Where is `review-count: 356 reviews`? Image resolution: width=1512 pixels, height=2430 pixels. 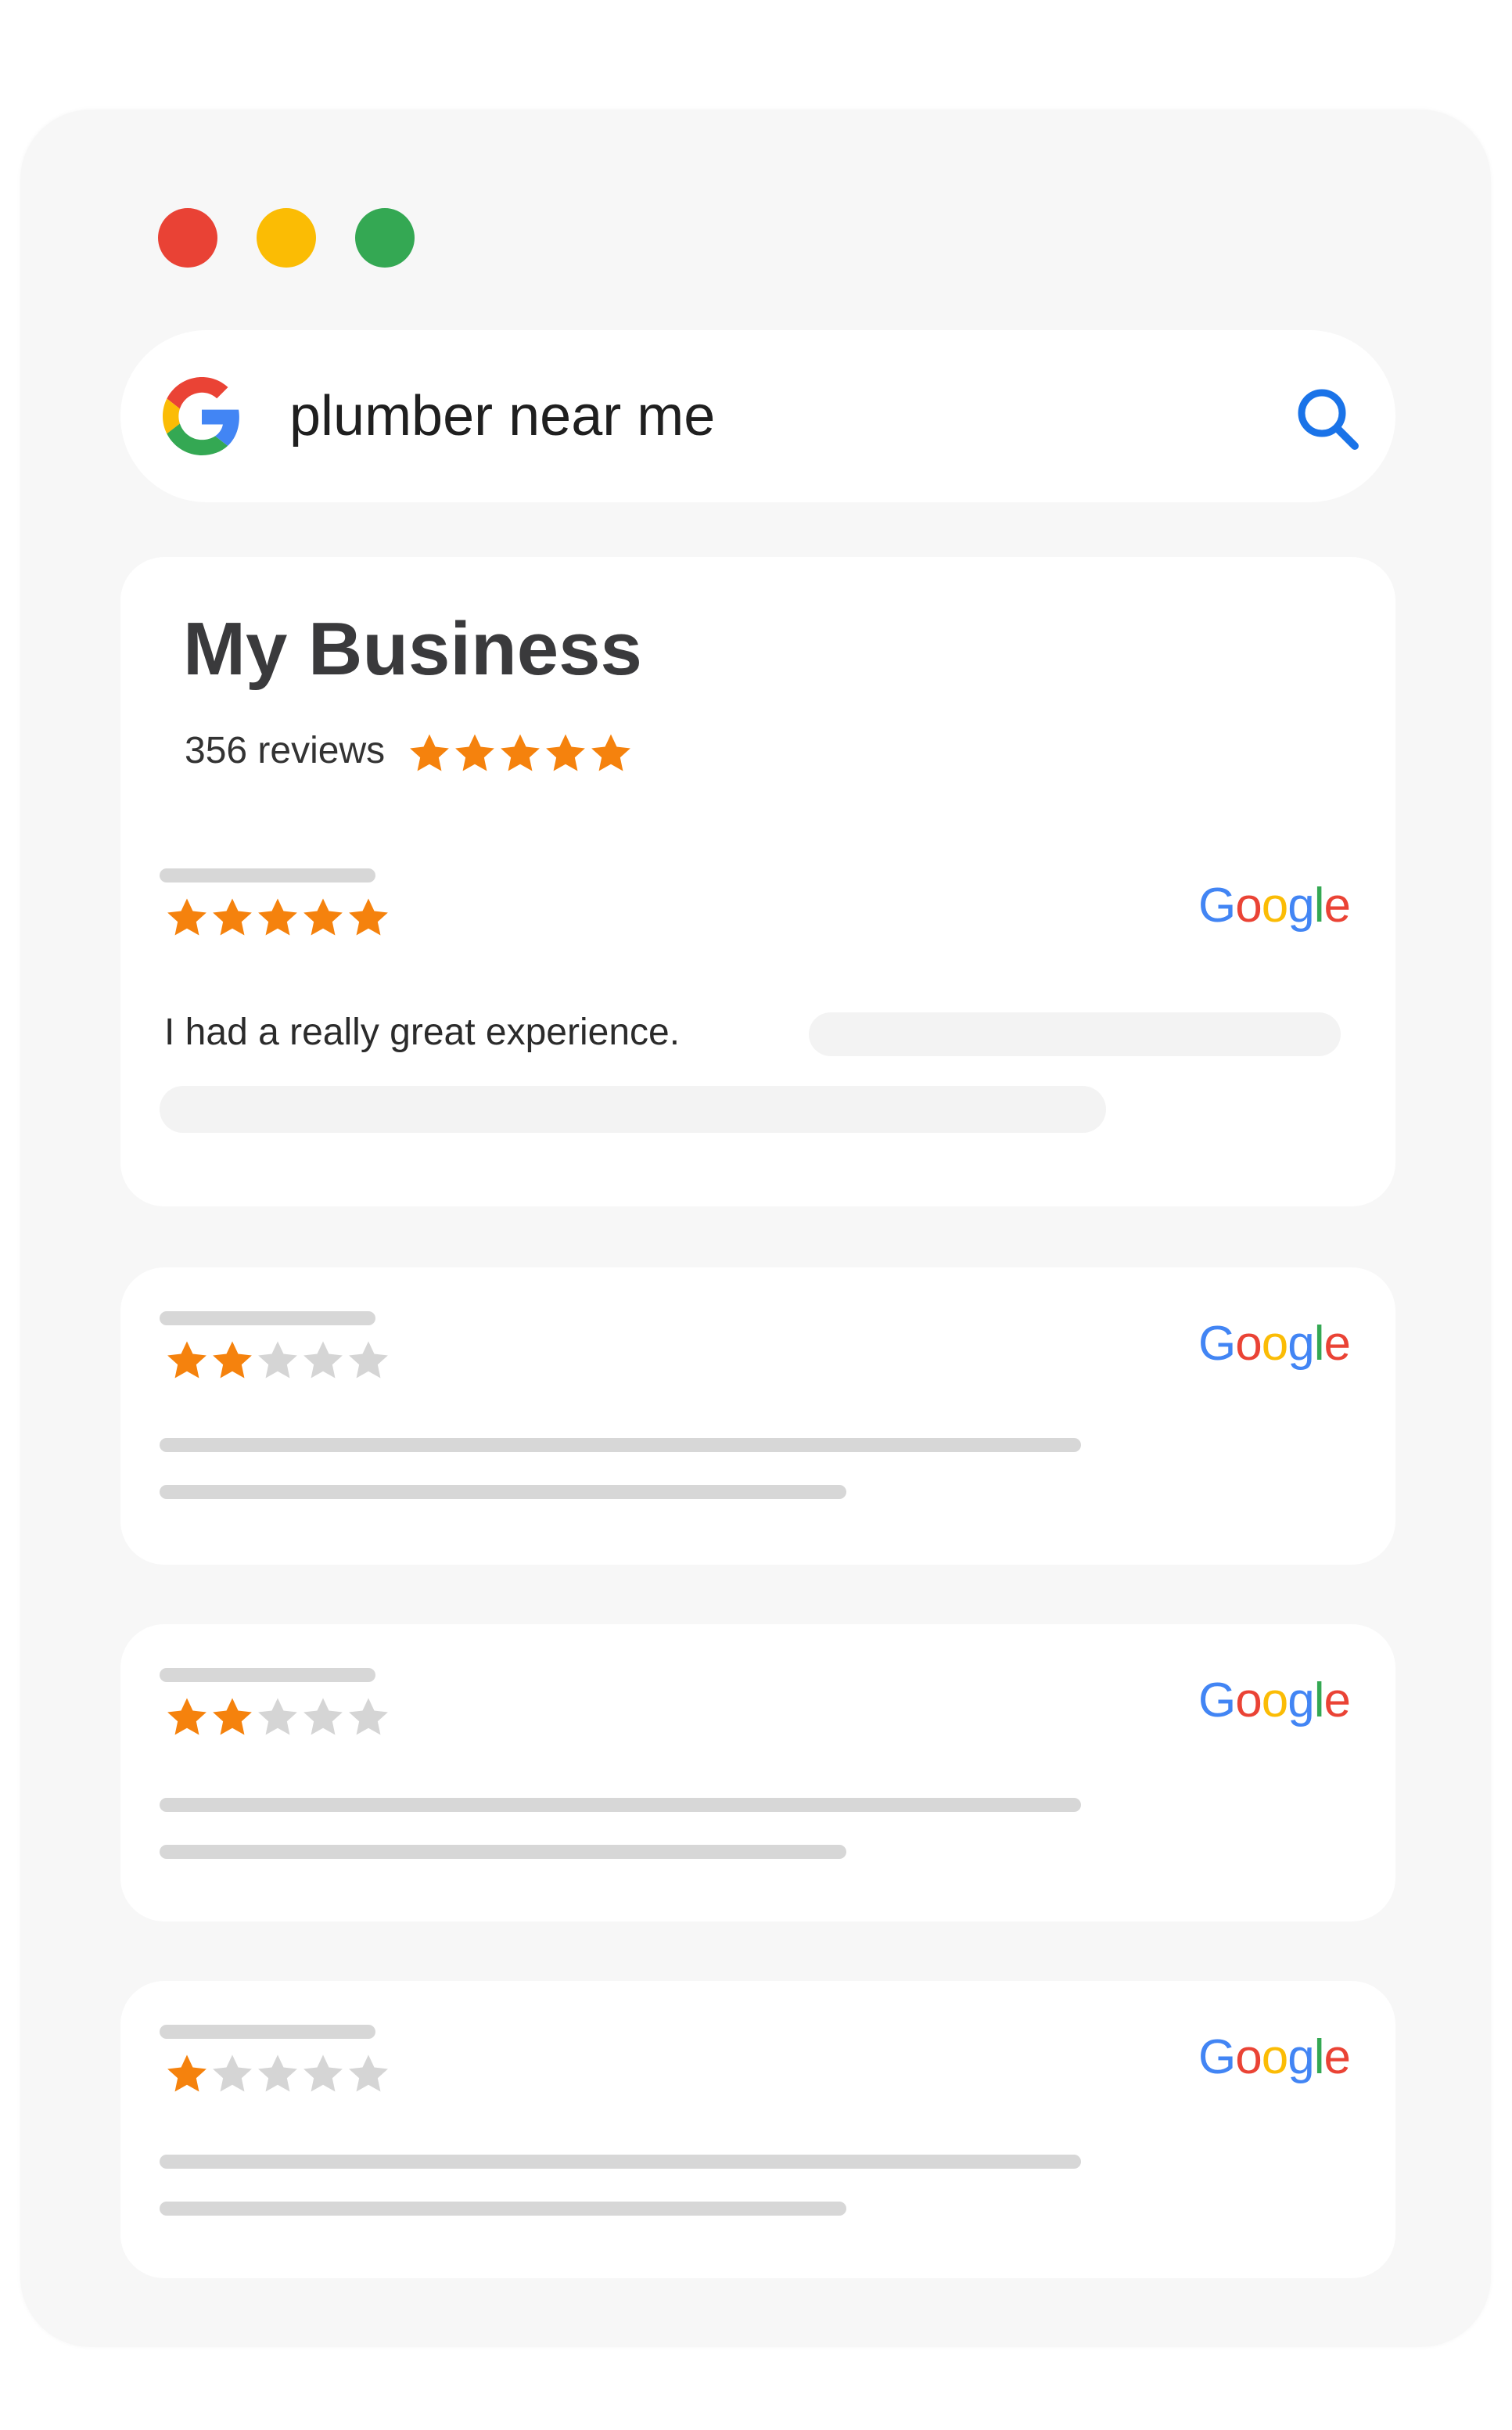 review-count: 356 reviews is located at coordinates (285, 751).